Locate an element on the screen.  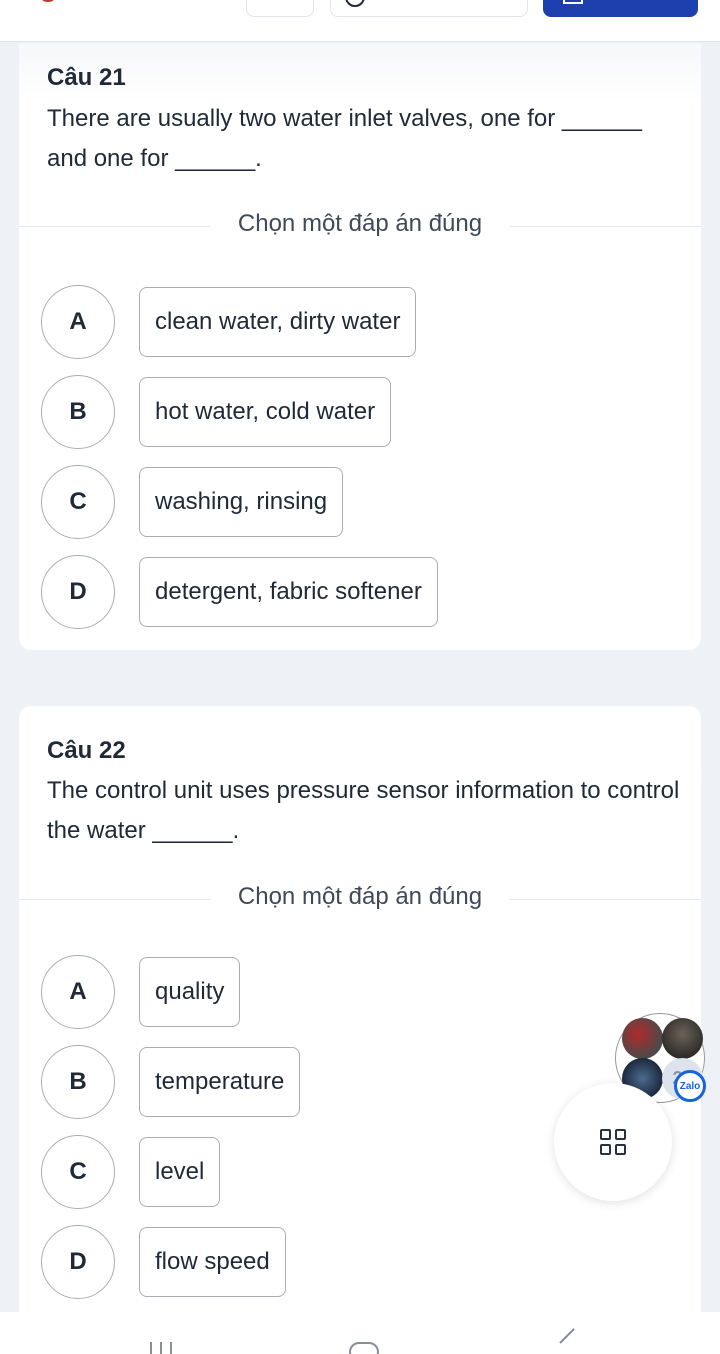
question-list-button is located at coordinates (280, 8).